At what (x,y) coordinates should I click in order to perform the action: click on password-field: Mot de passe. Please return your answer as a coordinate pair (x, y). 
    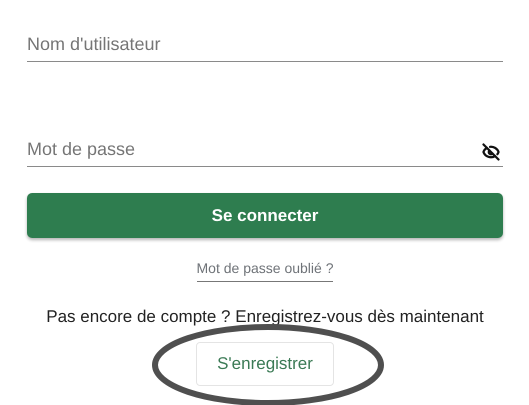
    Looking at the image, I should click on (265, 150).